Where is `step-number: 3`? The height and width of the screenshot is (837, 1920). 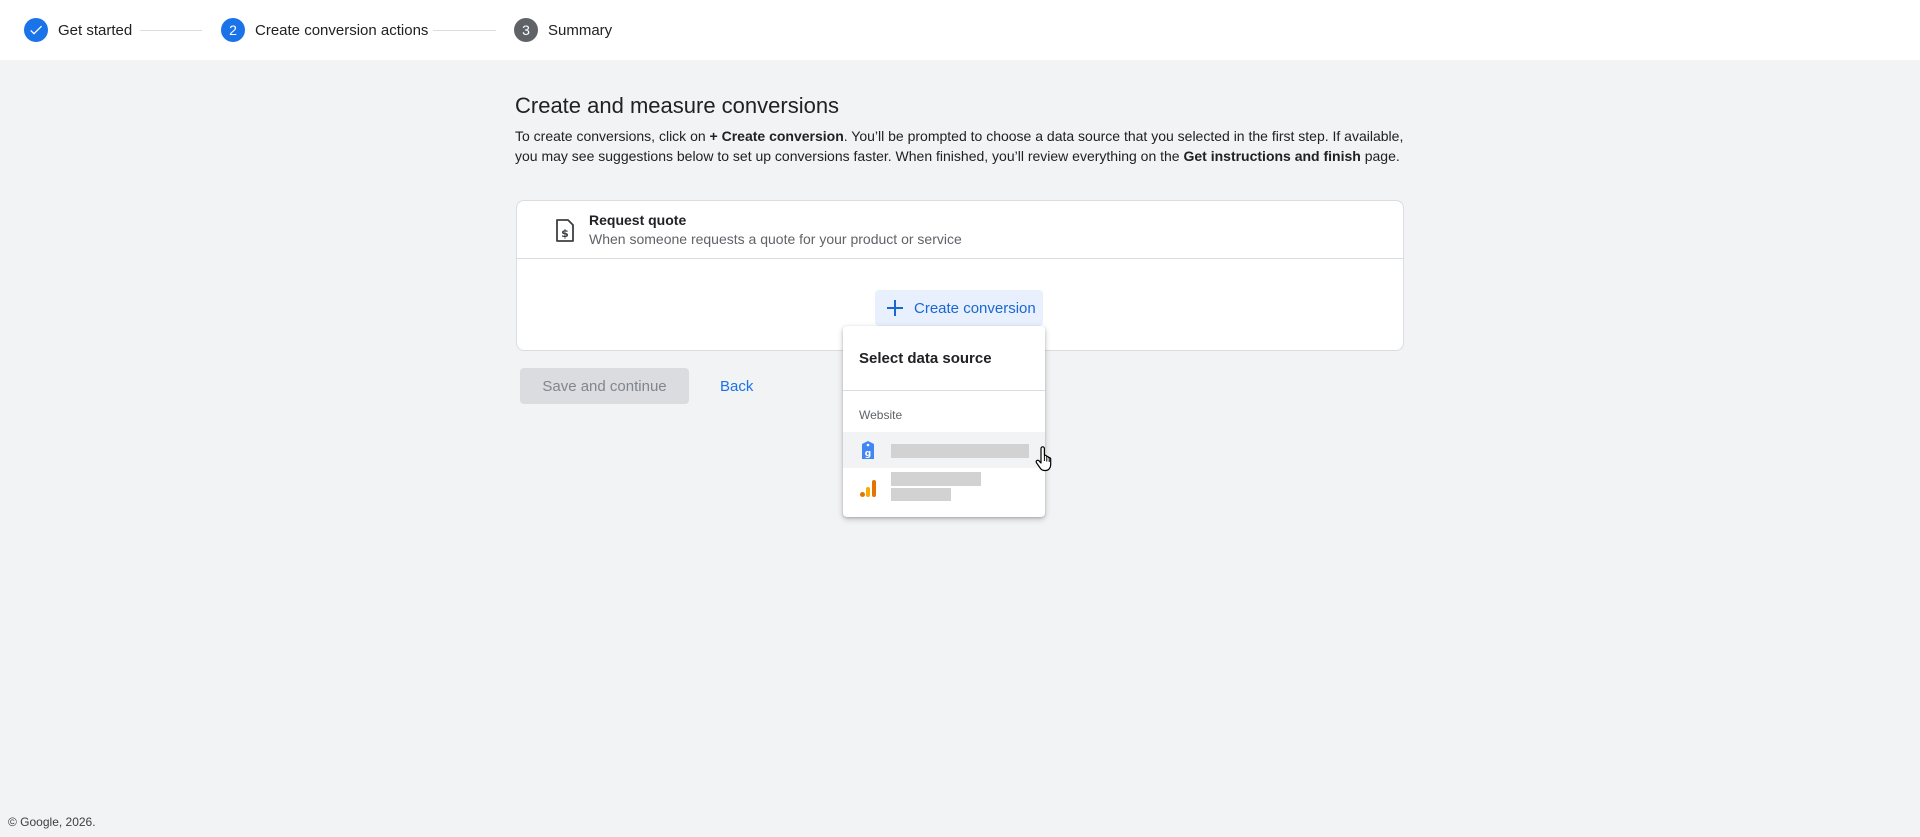 step-number: 3 is located at coordinates (526, 30).